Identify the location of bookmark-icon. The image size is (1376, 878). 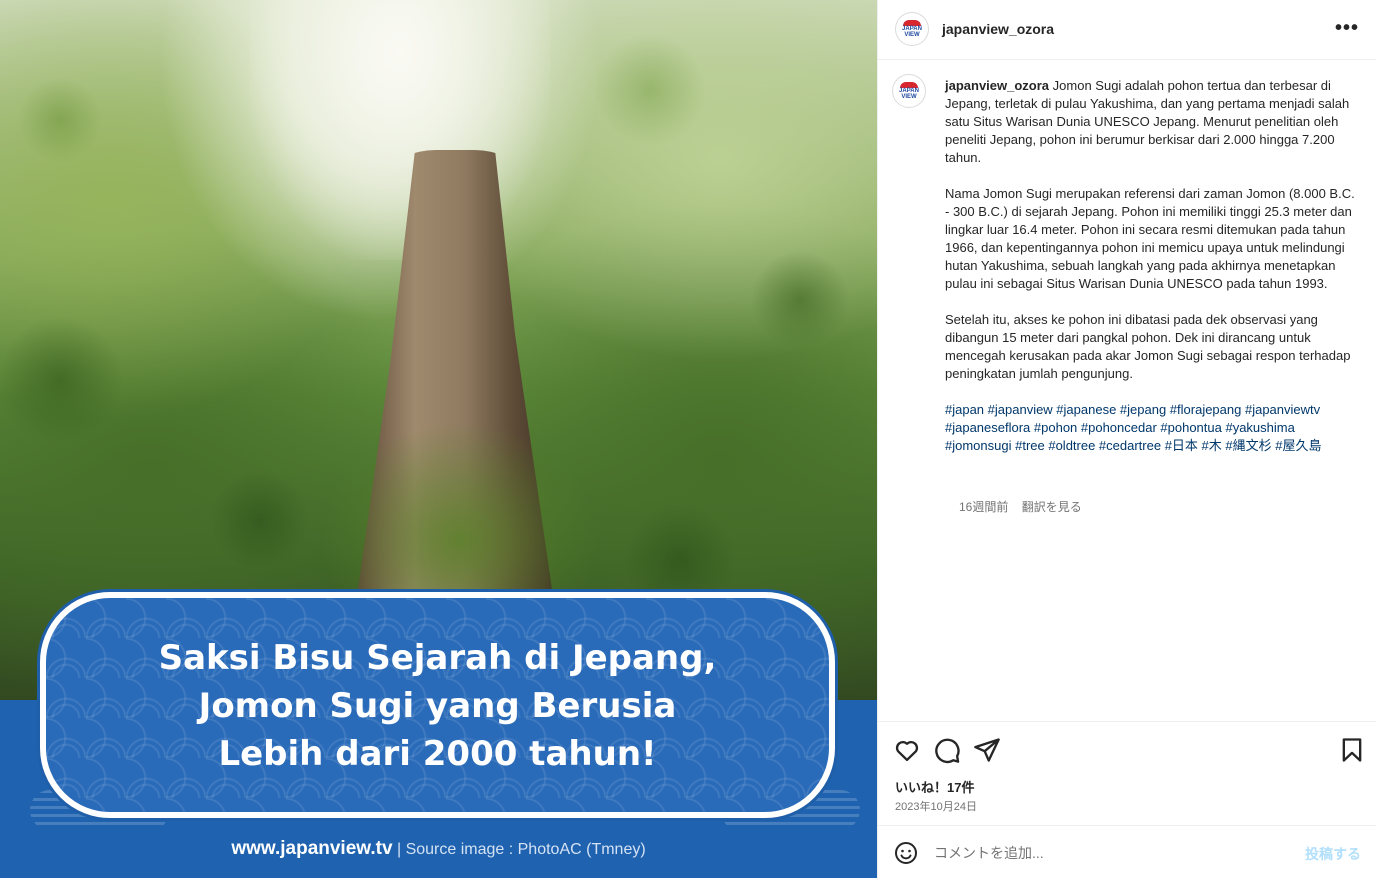
(1352, 750).